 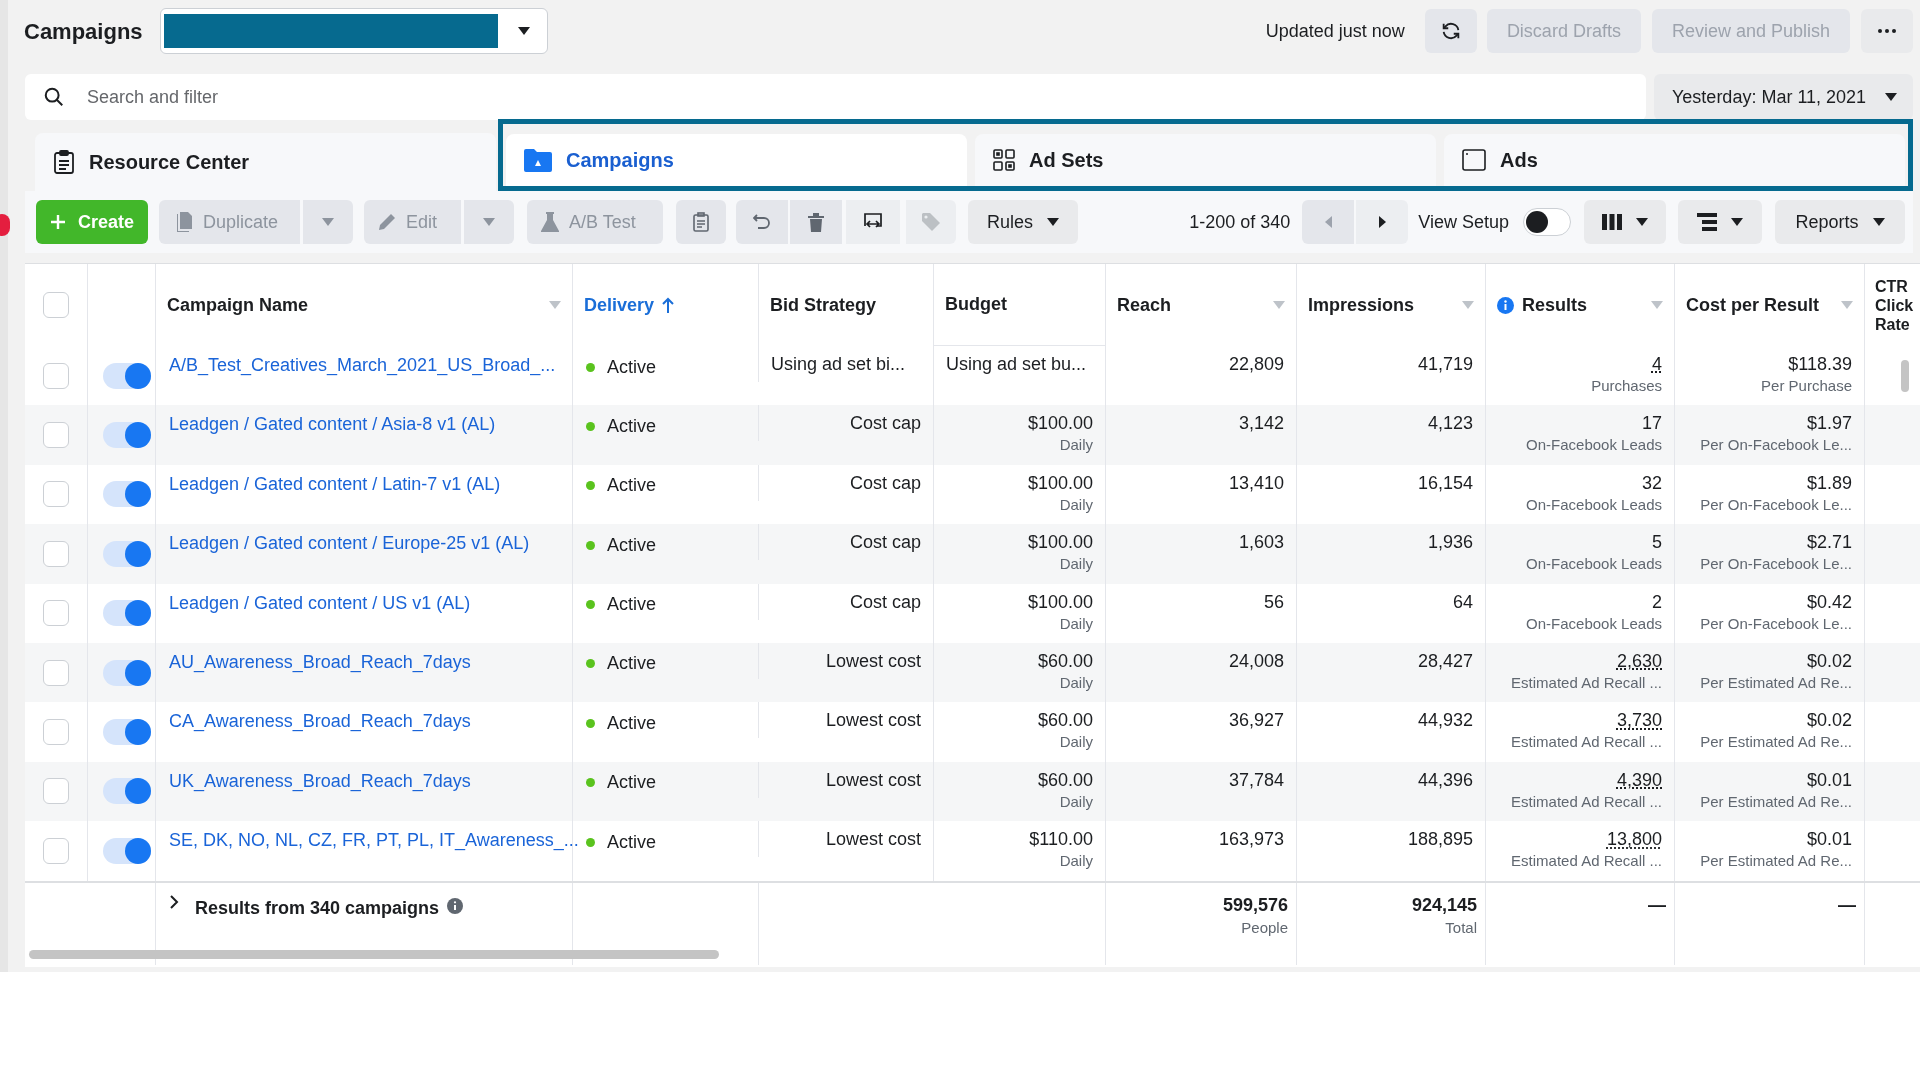 What do you see at coordinates (335, 483) in the screenshot?
I see `campaign-name-link: Leadgen / Gated content / Latin-7 v1 (AL)` at bounding box center [335, 483].